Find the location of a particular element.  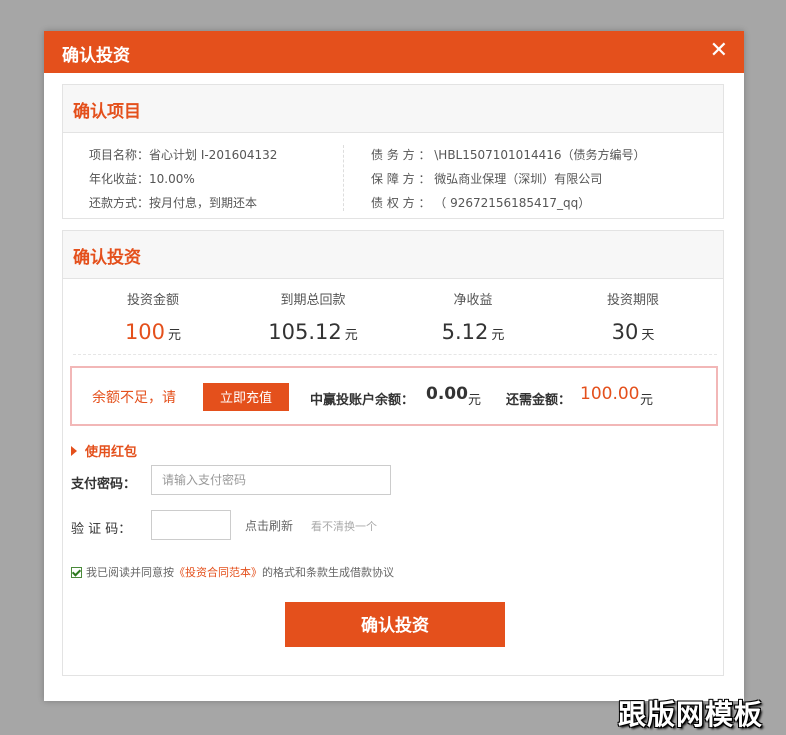

stat-value: 30 天 is located at coordinates (633, 332).